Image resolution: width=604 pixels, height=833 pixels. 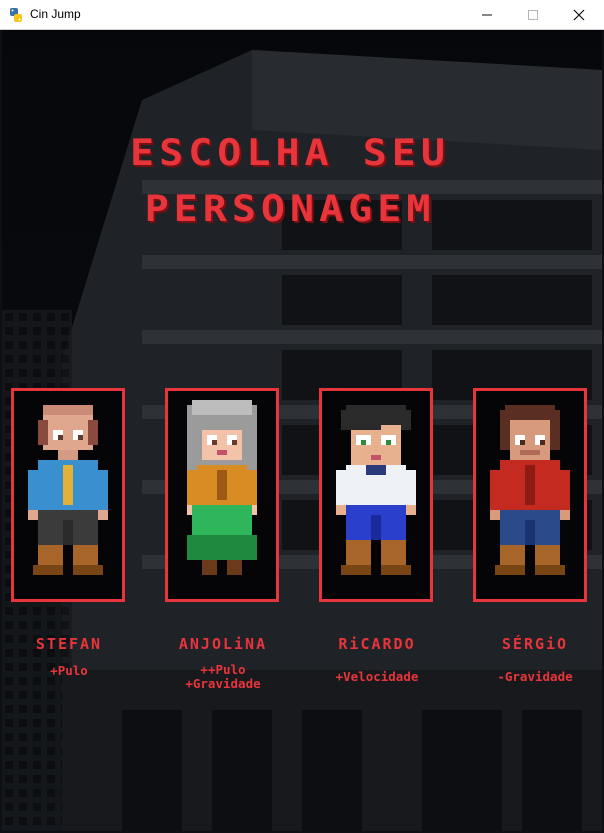 I want to click on window-title: Cin Jump, so click(x=55, y=14).